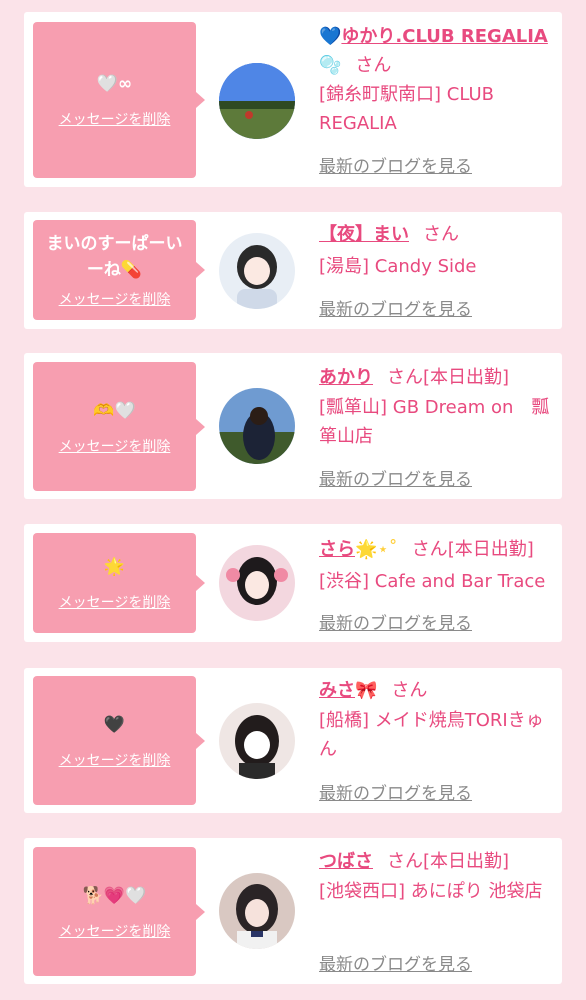 Image resolution: width=586 pixels, height=1000 pixels. Describe the element at coordinates (366, 690) in the screenshot. I see `ribbon-icon: 🎀` at that location.